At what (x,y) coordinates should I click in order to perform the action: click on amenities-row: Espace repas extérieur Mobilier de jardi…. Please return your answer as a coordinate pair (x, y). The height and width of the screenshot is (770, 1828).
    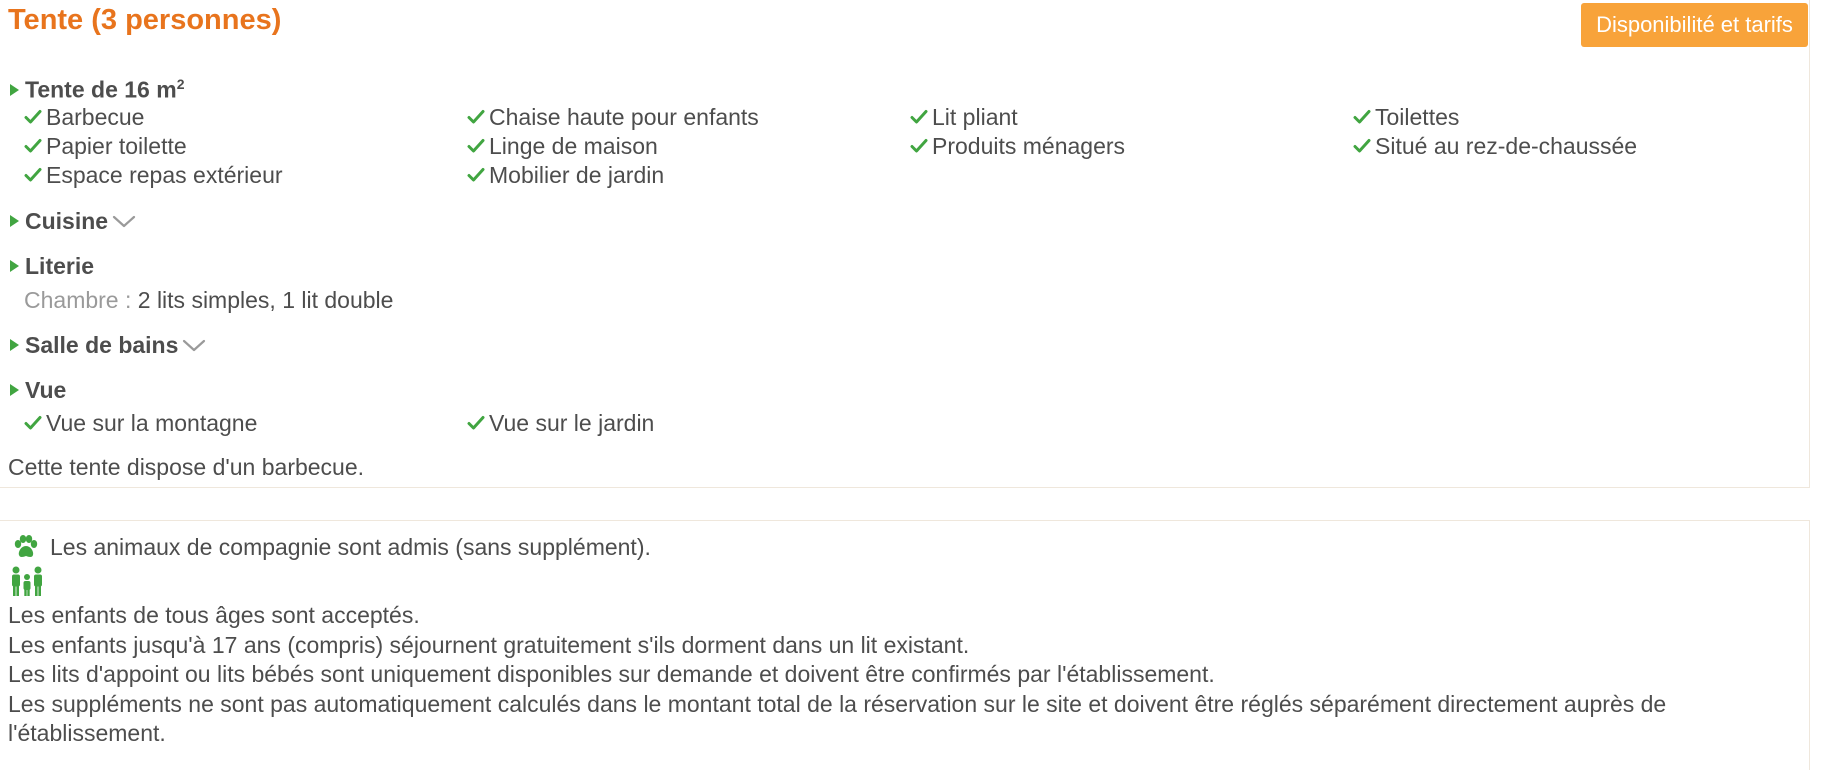
    Looking at the image, I should click on (900, 175).